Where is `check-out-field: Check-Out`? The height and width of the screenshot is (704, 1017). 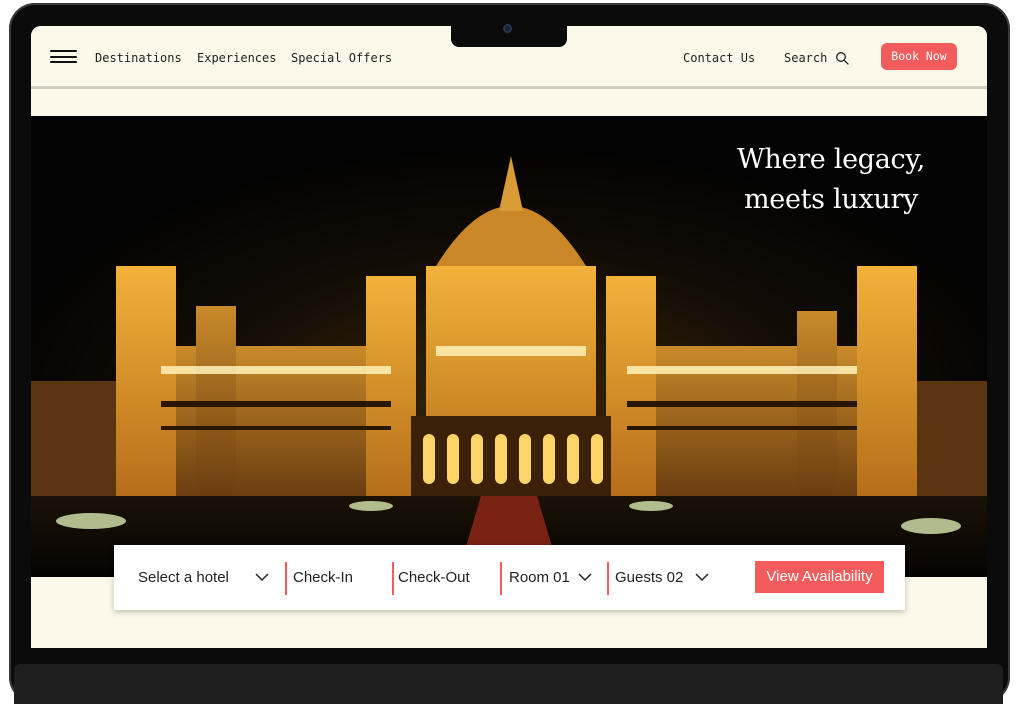 check-out-field: Check-Out is located at coordinates (434, 577).